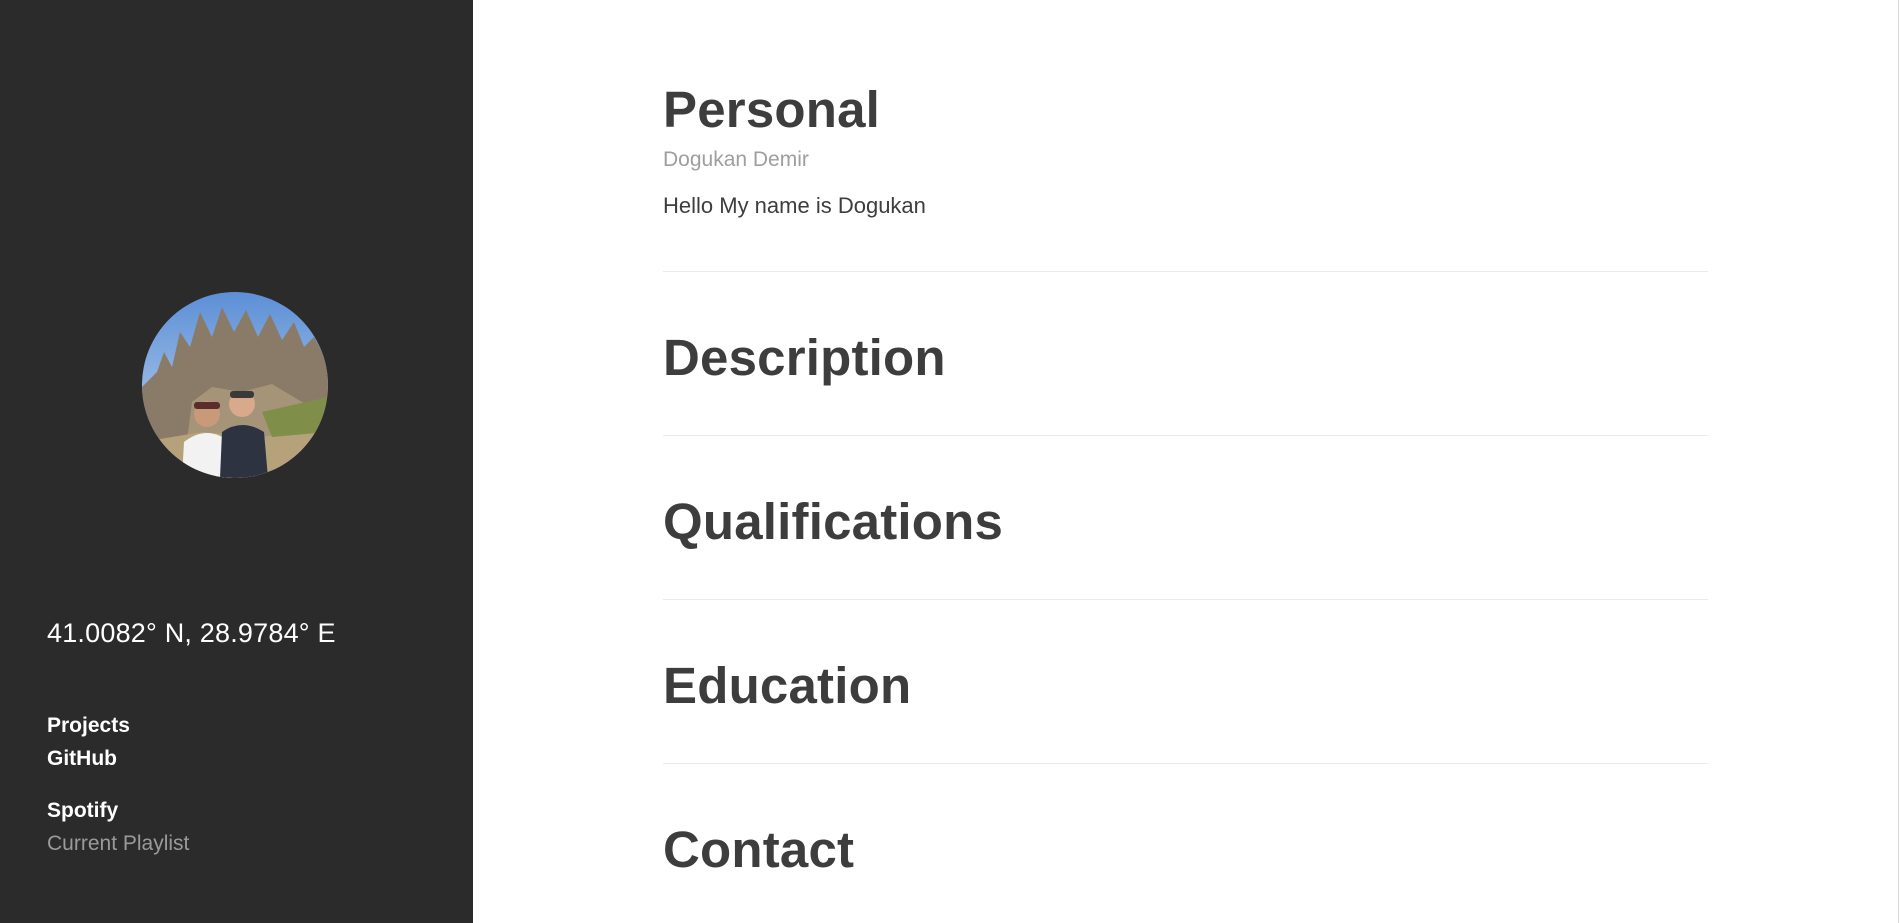  What do you see at coordinates (118, 725) in the screenshot?
I see `projects-link: Projects` at bounding box center [118, 725].